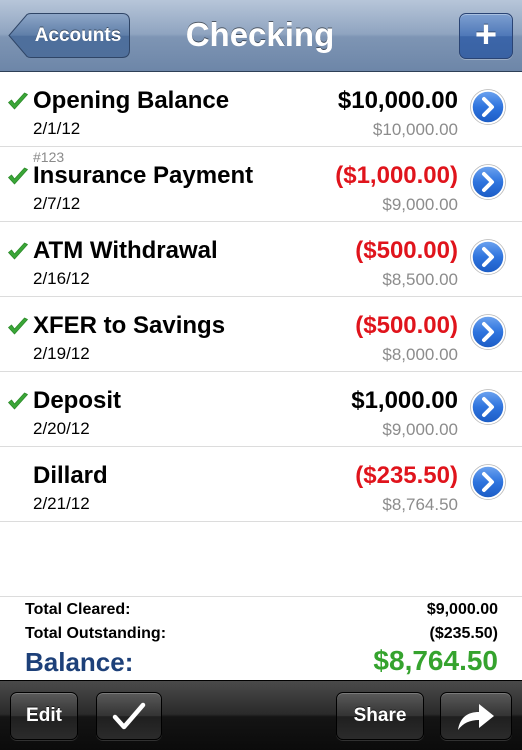 Image resolution: width=522 pixels, height=750 pixels. Describe the element at coordinates (415, 129) in the screenshot. I see `running-balance: $10,000.00` at that location.